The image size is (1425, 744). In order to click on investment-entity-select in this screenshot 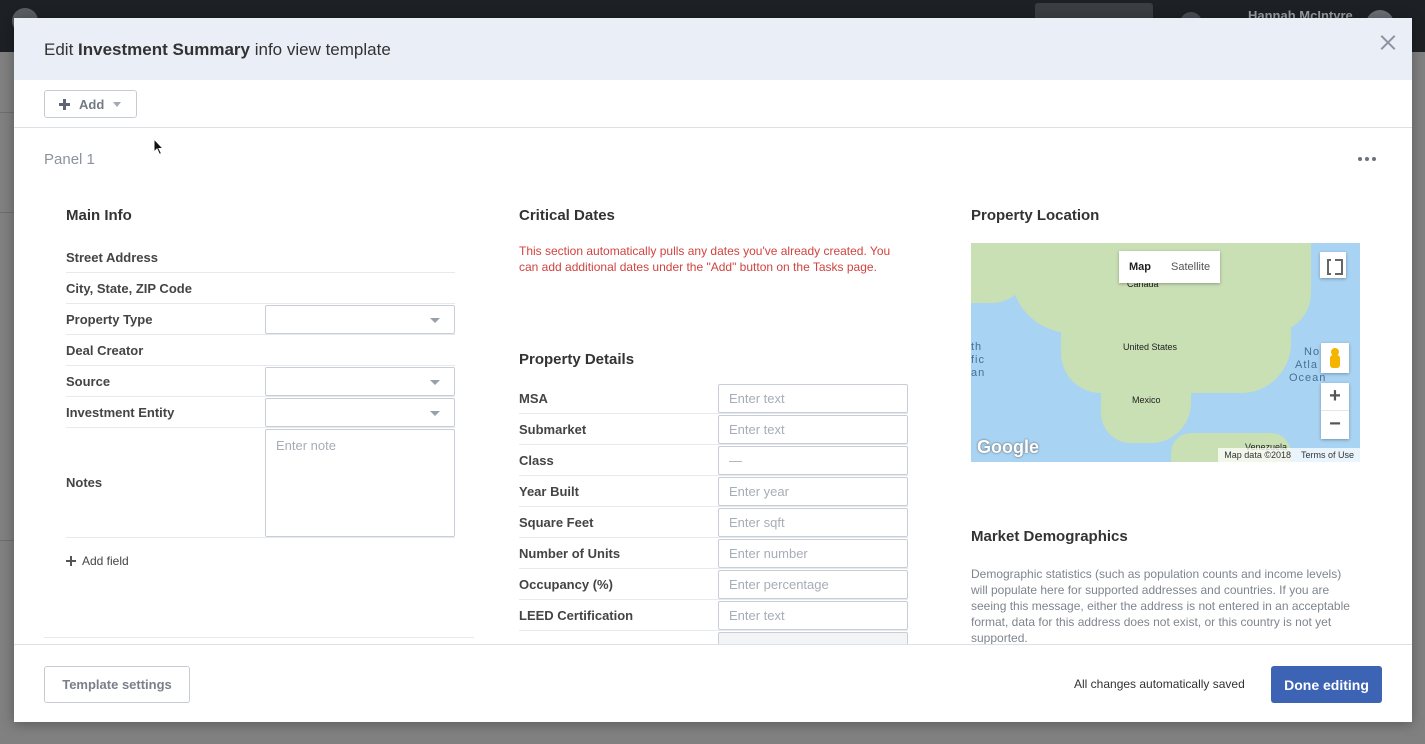, I will do `click(360, 412)`.